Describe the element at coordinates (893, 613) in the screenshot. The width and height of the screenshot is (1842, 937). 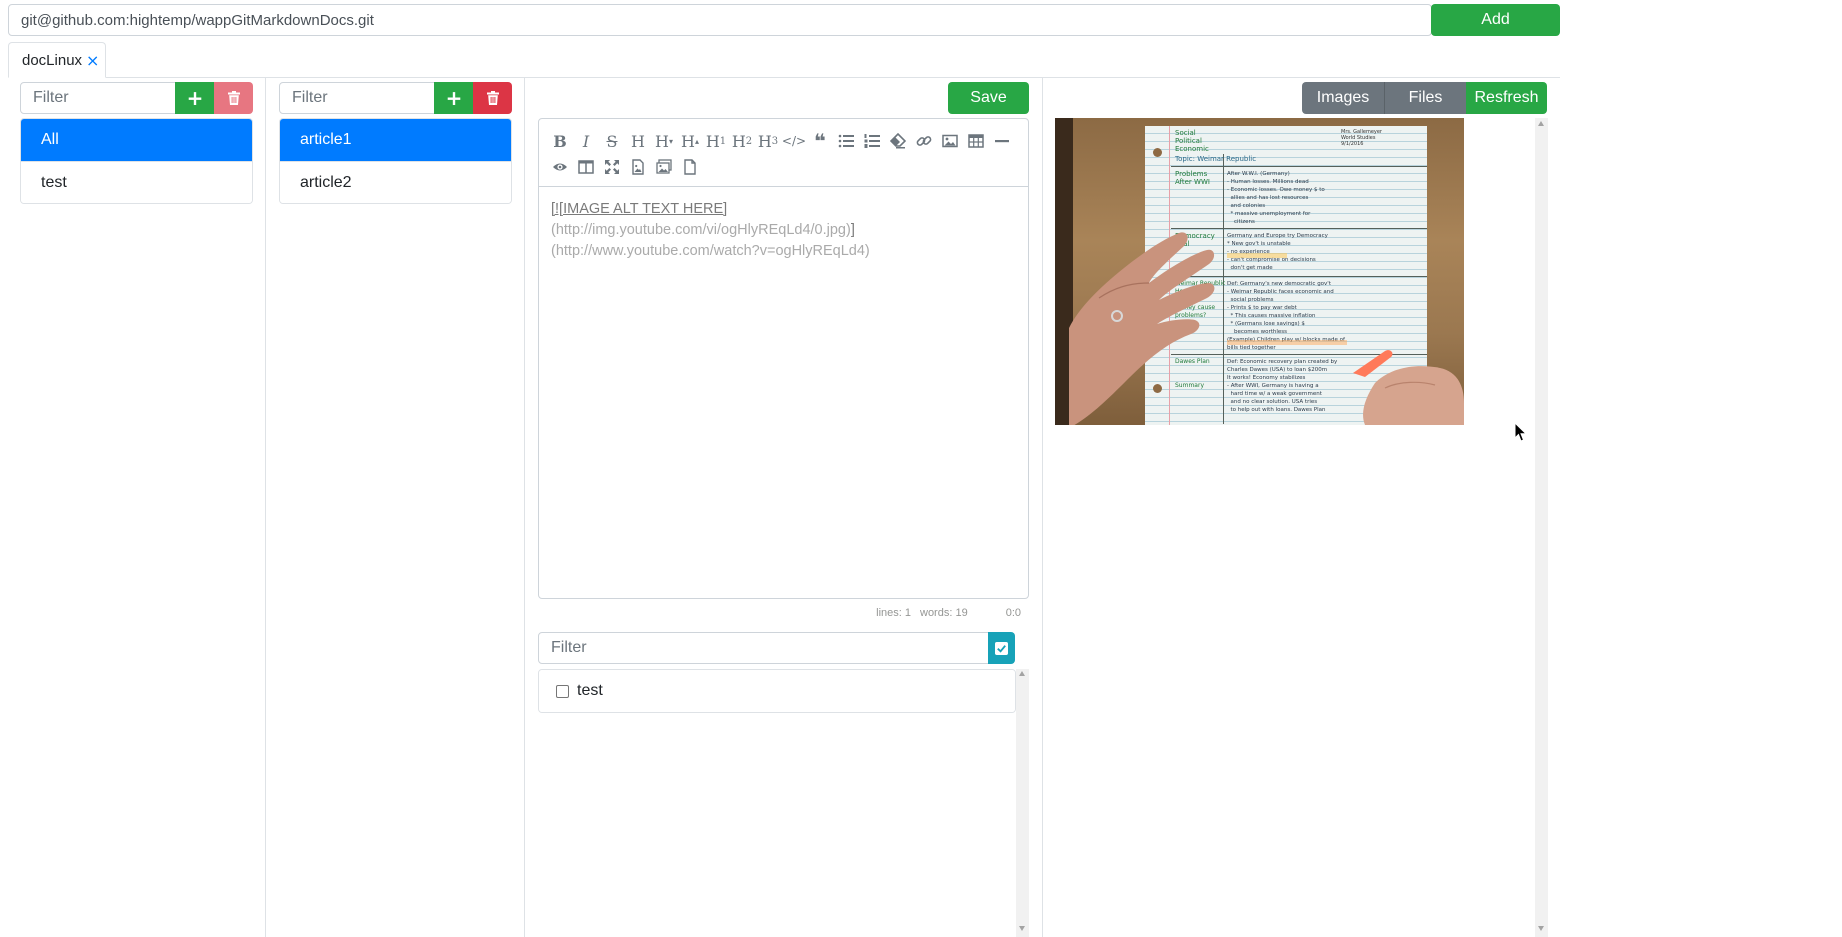
I see `status-lines: lines: 1` at that location.